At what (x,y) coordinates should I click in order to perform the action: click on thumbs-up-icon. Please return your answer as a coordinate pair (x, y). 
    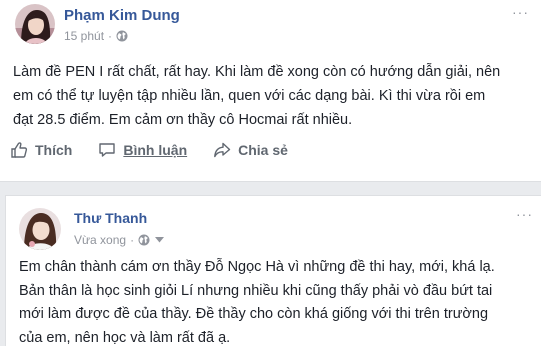
    Looking at the image, I should click on (22, 150).